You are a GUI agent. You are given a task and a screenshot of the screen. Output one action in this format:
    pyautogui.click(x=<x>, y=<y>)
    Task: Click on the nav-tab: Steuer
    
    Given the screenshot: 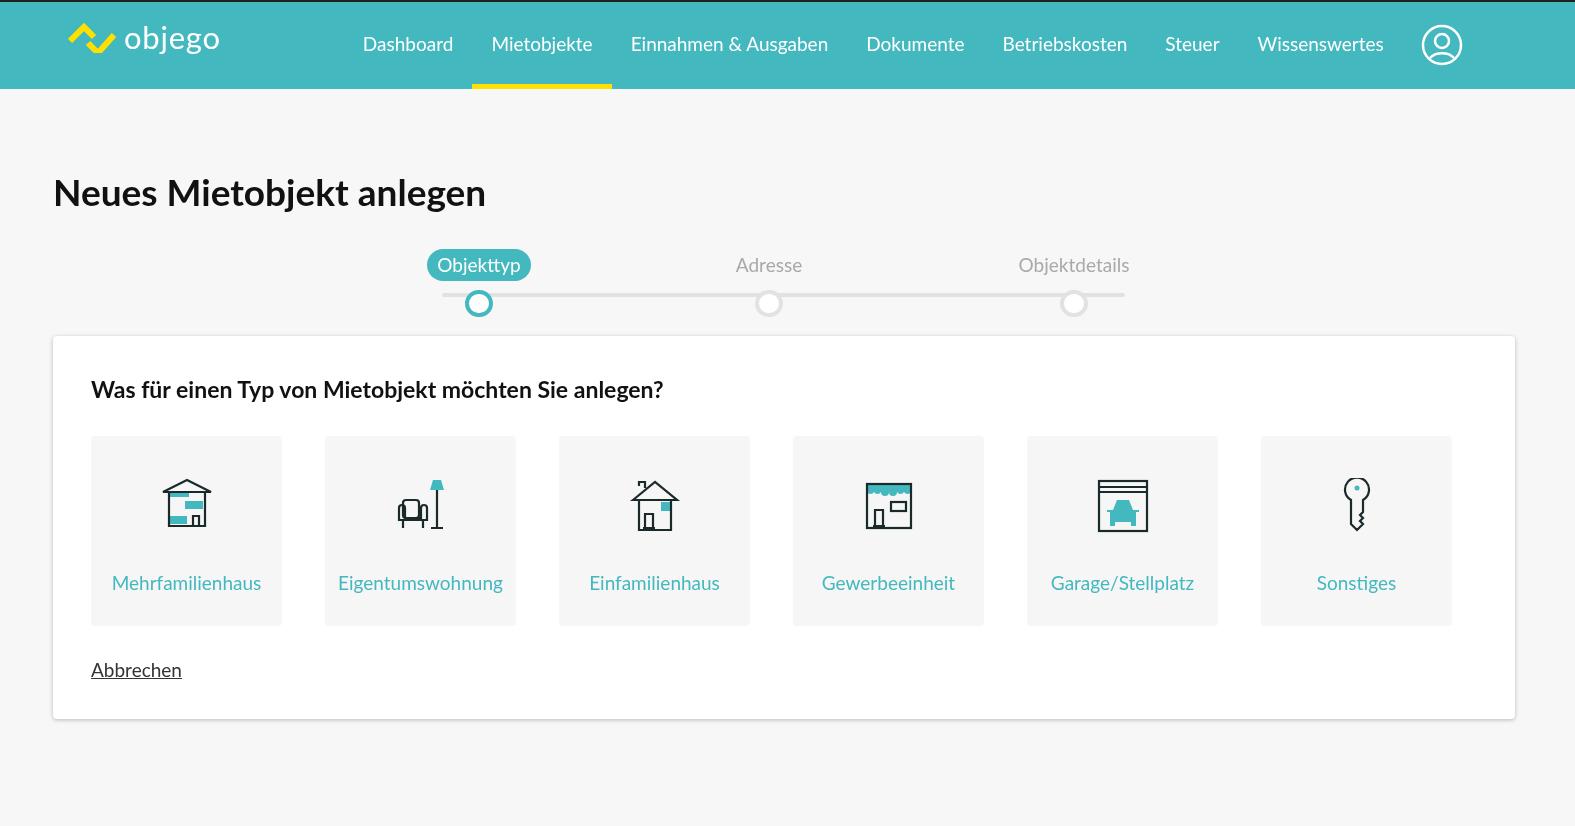 What is the action you would take?
    pyautogui.click(x=1192, y=45)
    